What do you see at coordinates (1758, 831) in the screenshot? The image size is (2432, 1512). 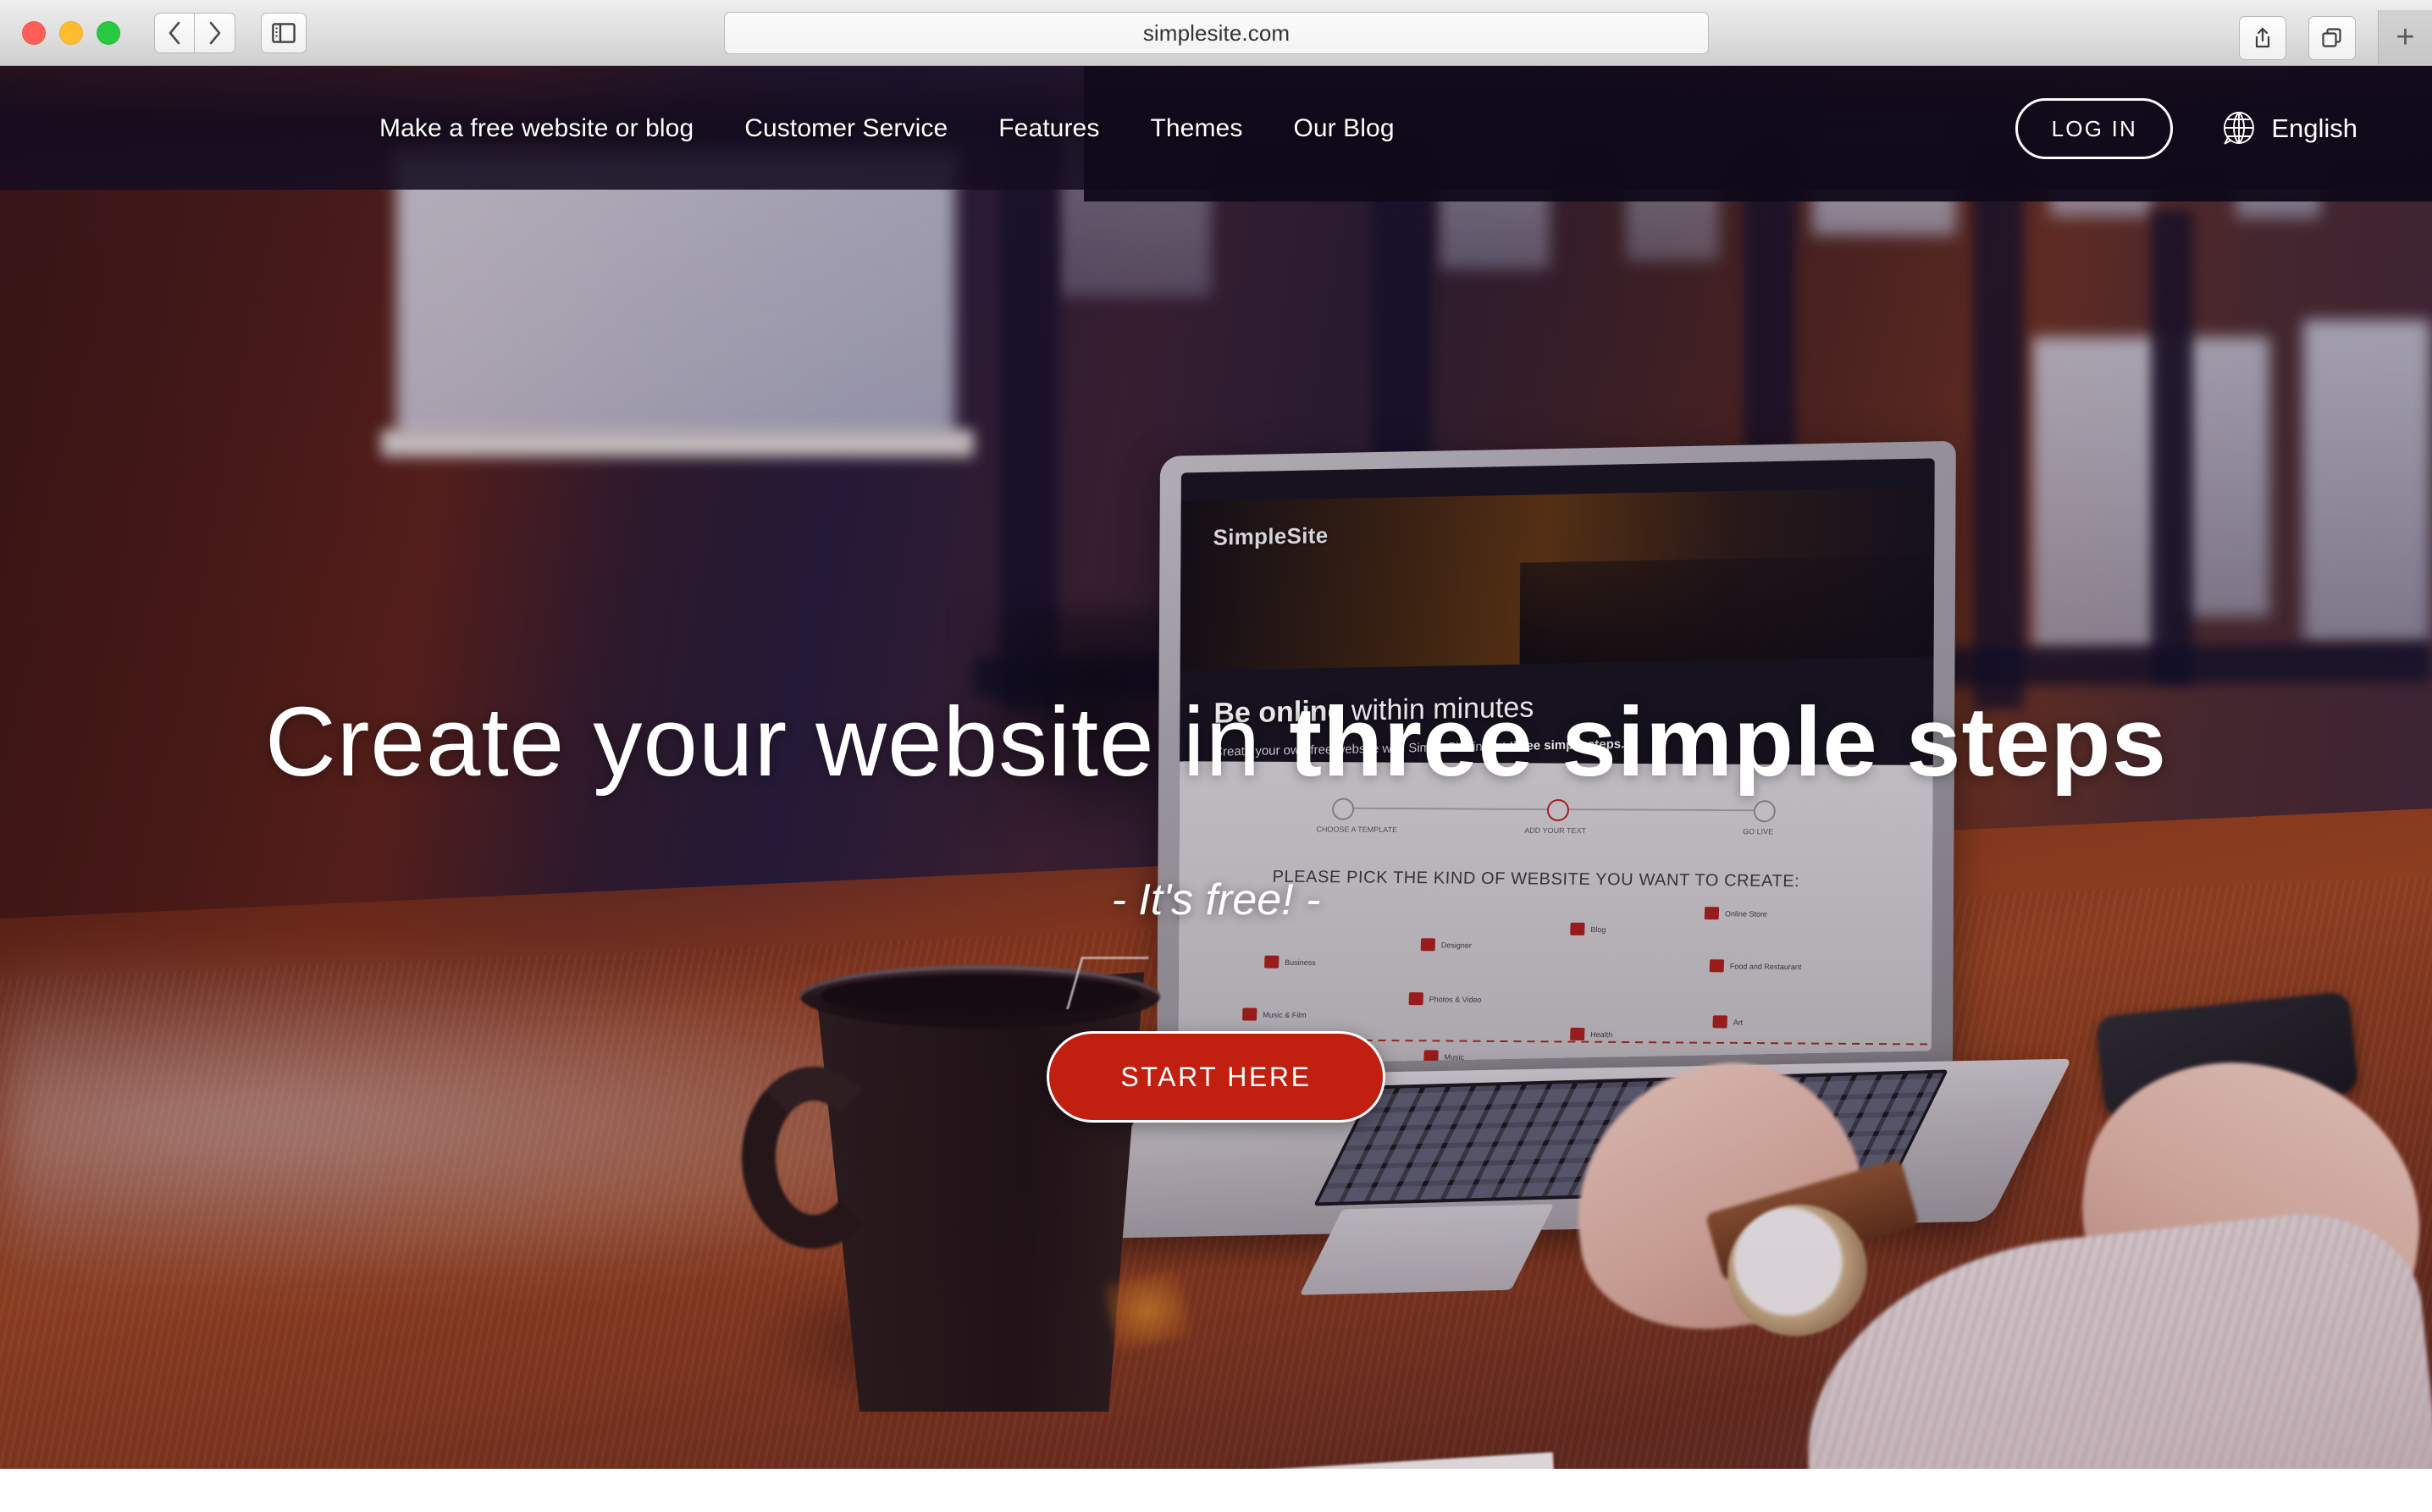 I see `step-label: GO LIVE` at bounding box center [1758, 831].